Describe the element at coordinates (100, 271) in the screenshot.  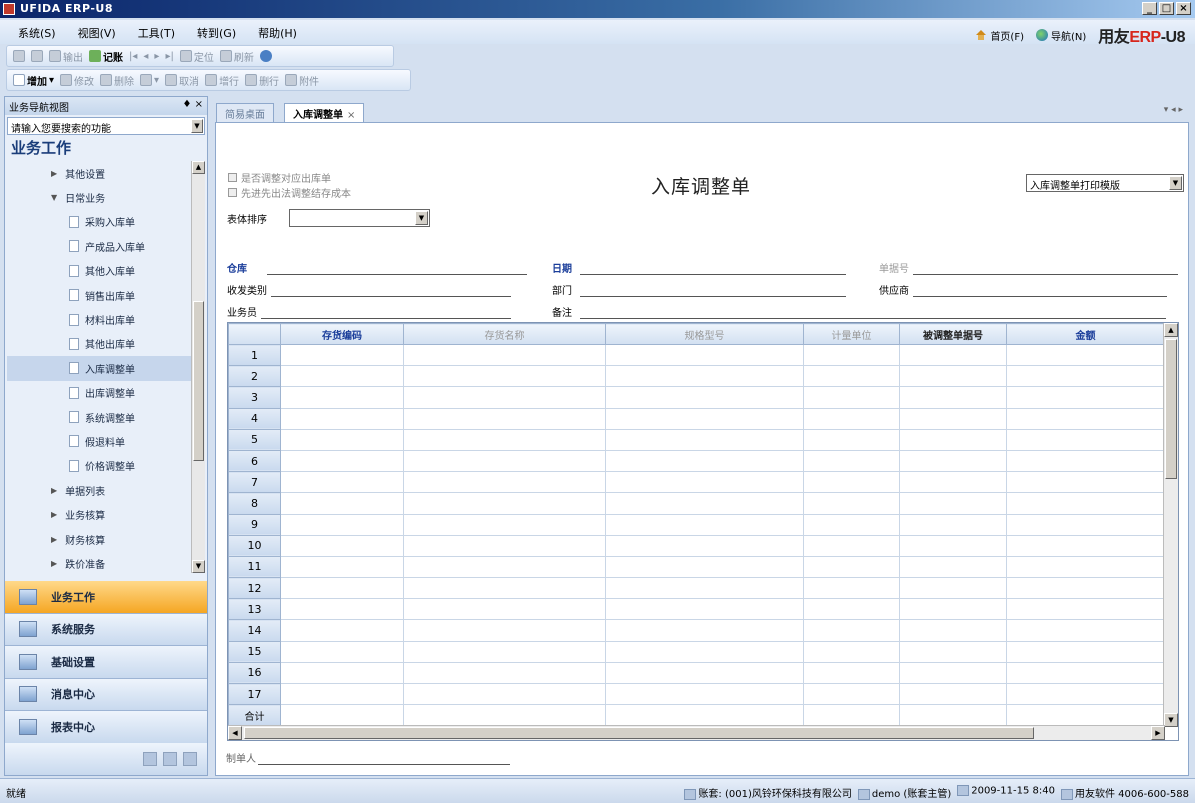
I see `tree-item: 其他入库单` at that location.